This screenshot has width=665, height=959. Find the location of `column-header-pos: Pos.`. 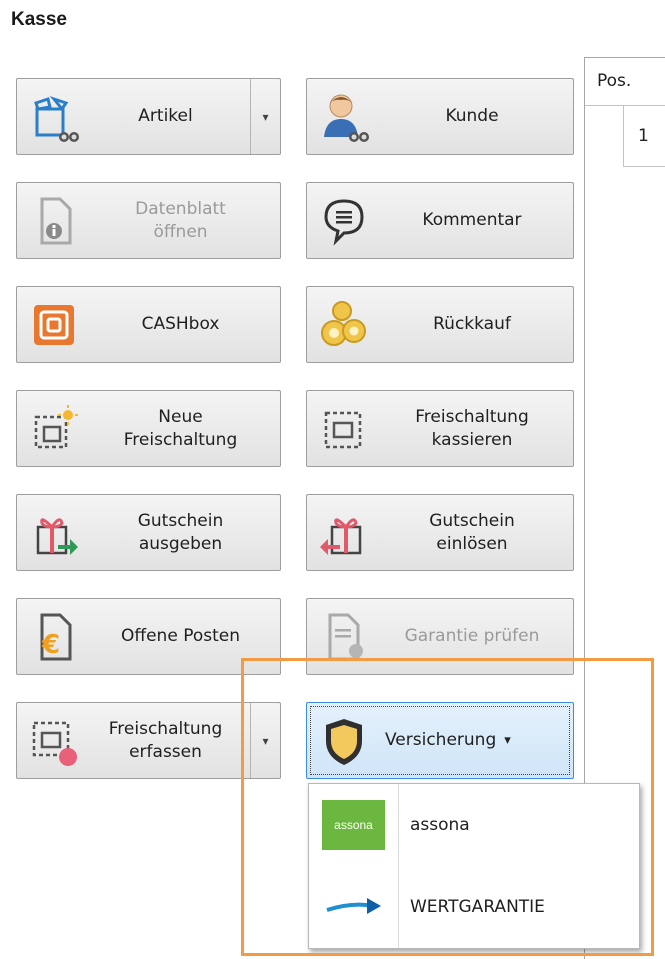

column-header-pos: Pos. is located at coordinates (625, 82).